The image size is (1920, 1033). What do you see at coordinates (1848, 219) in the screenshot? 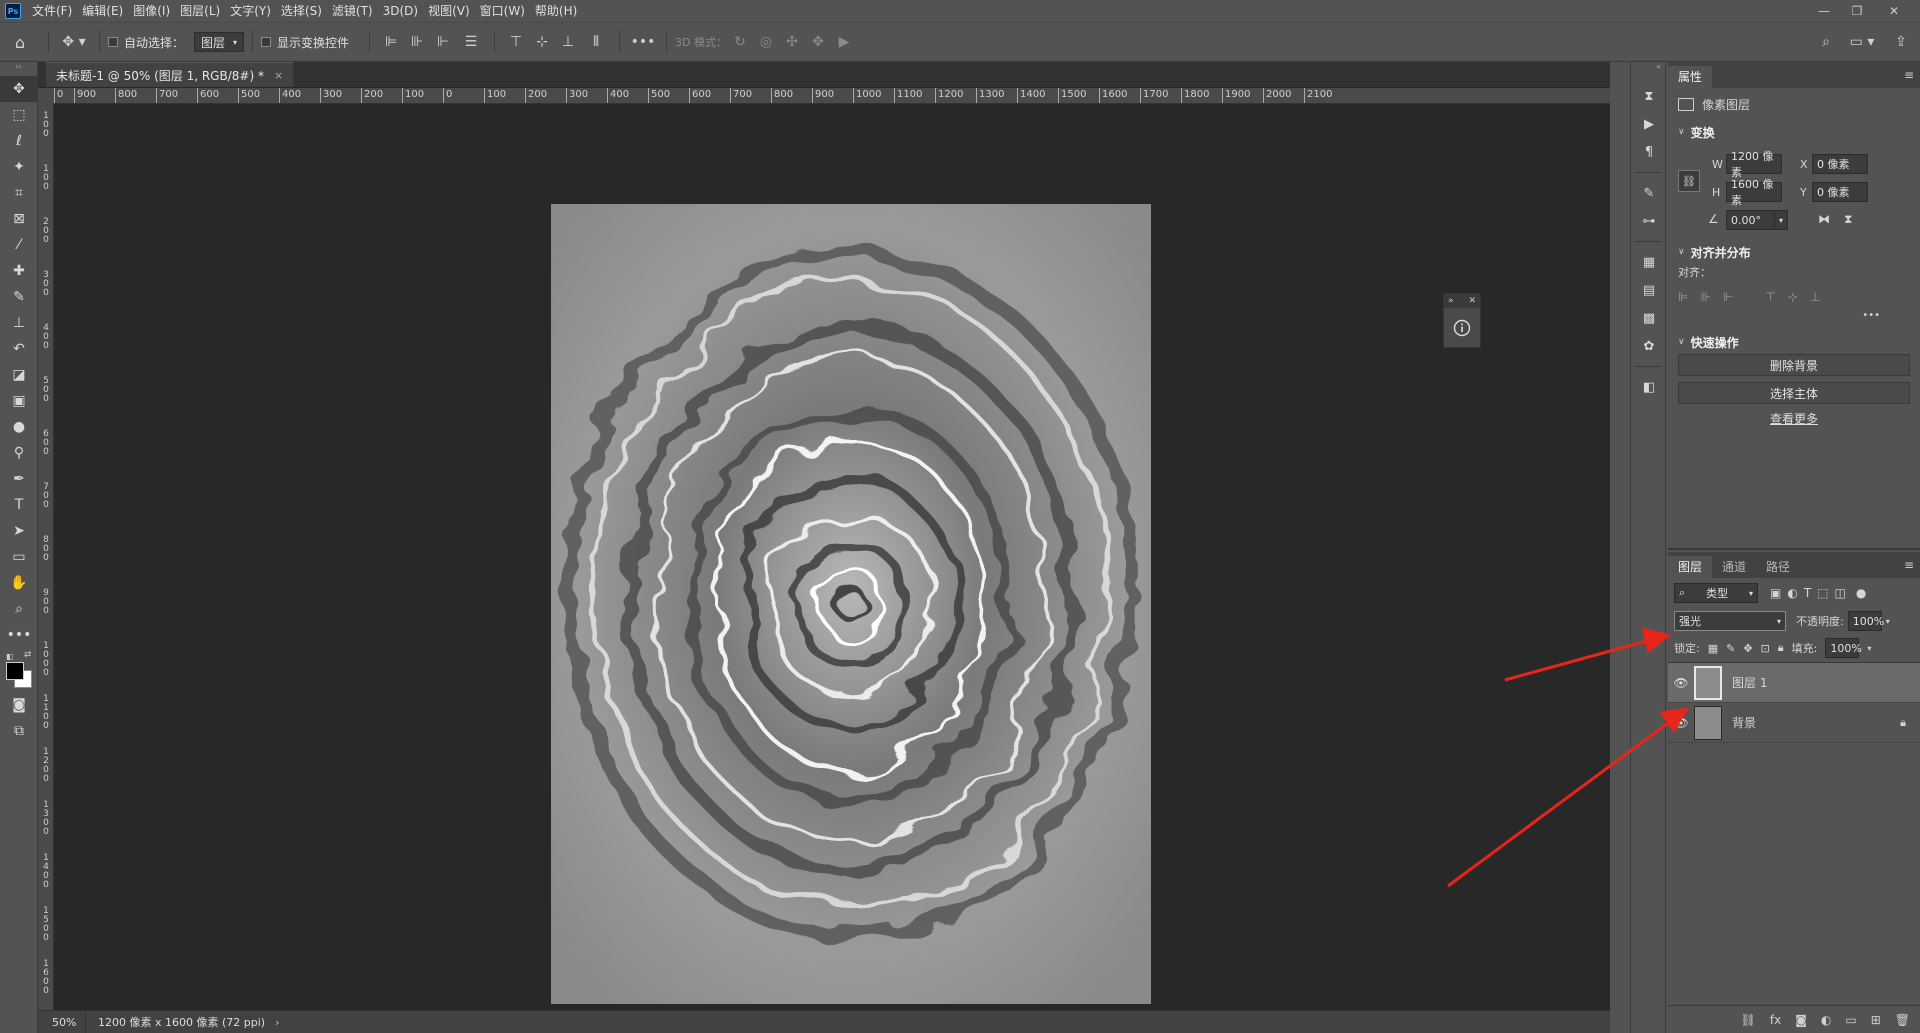
I see `flip-vertical-icon: ⧗` at bounding box center [1848, 219].